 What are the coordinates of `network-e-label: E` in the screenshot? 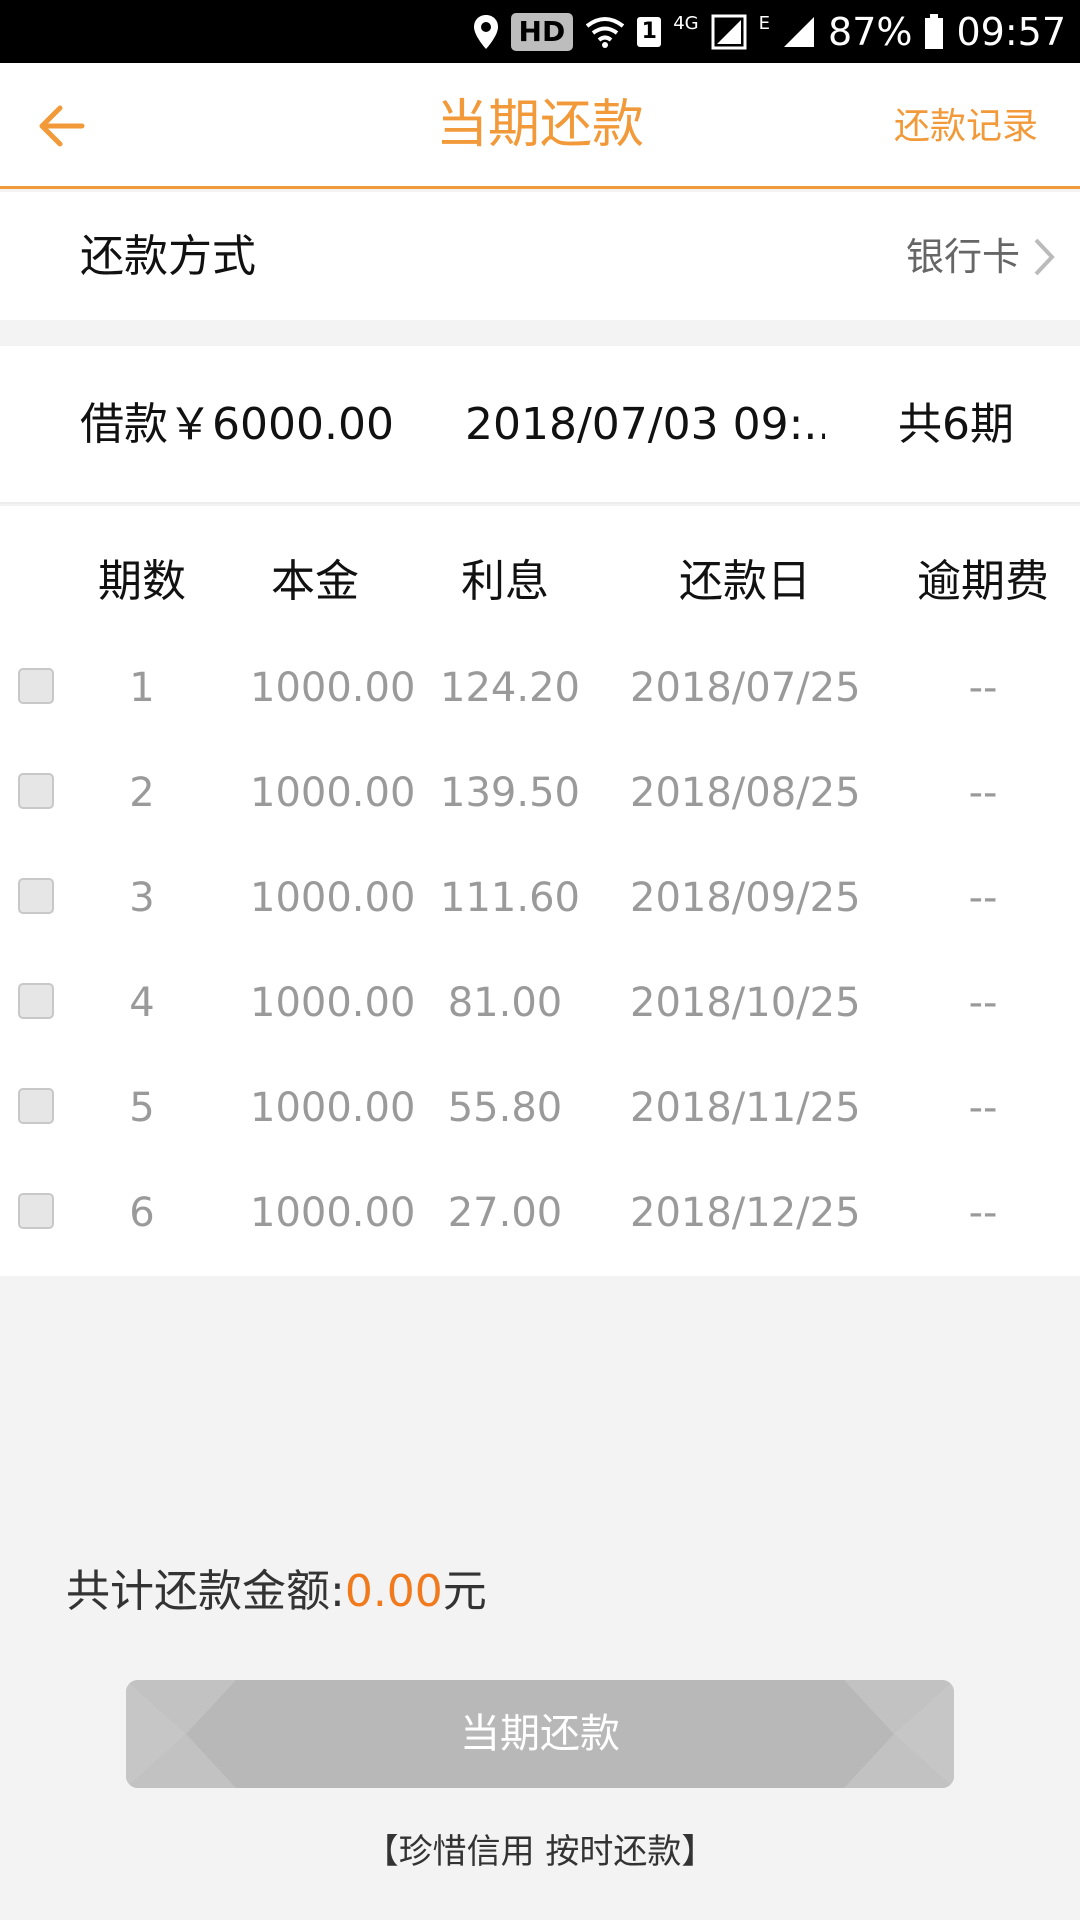 It's located at (764, 23).